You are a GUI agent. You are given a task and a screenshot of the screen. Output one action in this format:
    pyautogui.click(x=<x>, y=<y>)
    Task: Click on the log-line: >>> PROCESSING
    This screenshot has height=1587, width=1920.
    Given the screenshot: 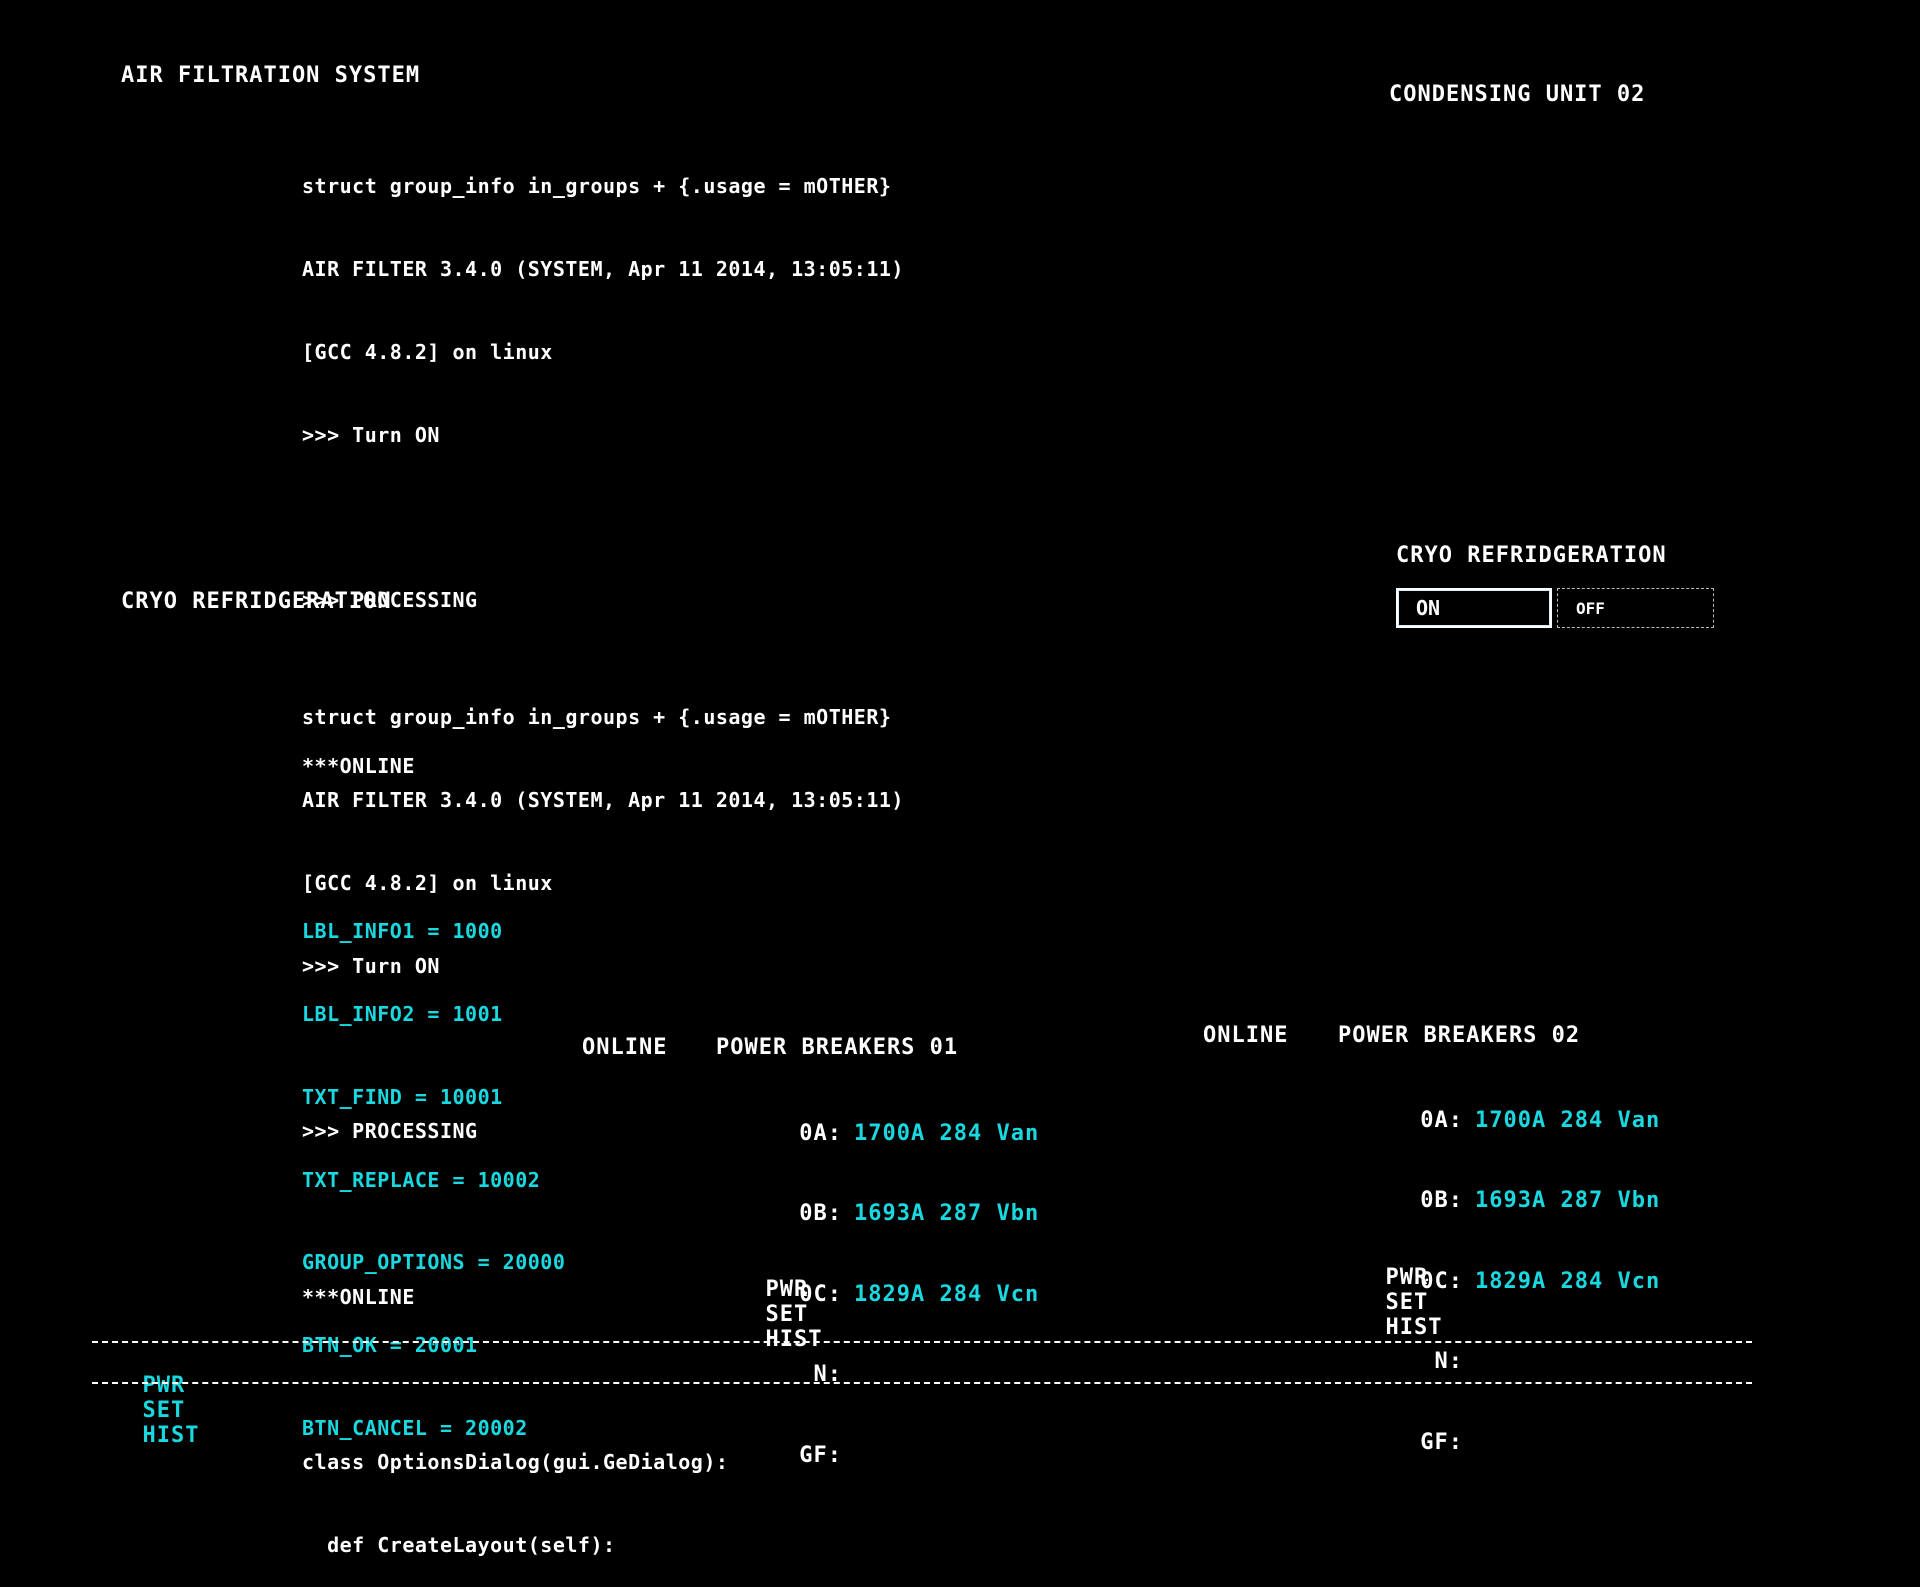 What is the action you would take?
    pyautogui.click(x=390, y=600)
    